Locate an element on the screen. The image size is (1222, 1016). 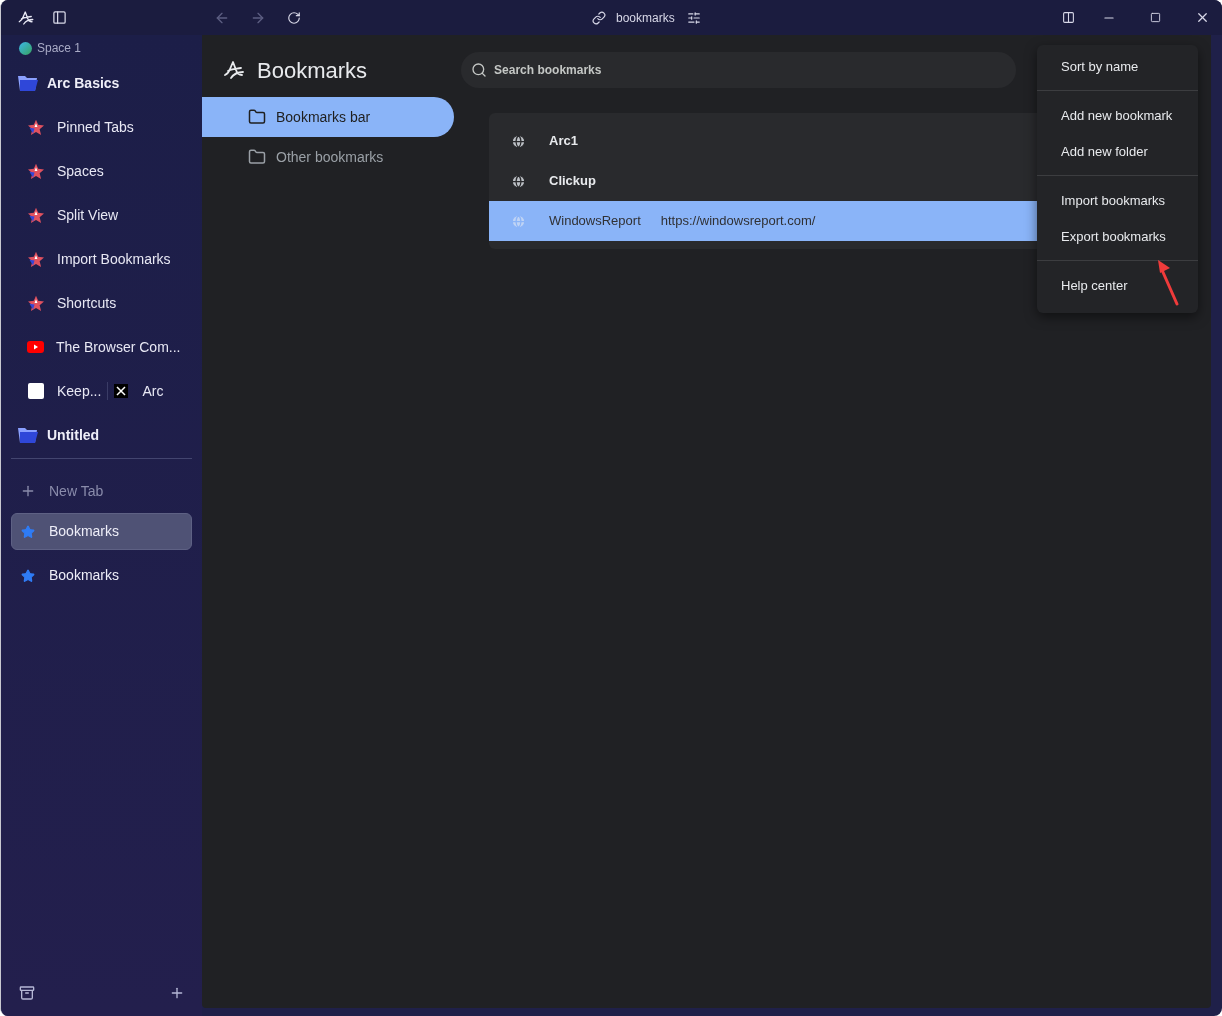
menu-item: Sort by name is located at coordinates (1117, 67).